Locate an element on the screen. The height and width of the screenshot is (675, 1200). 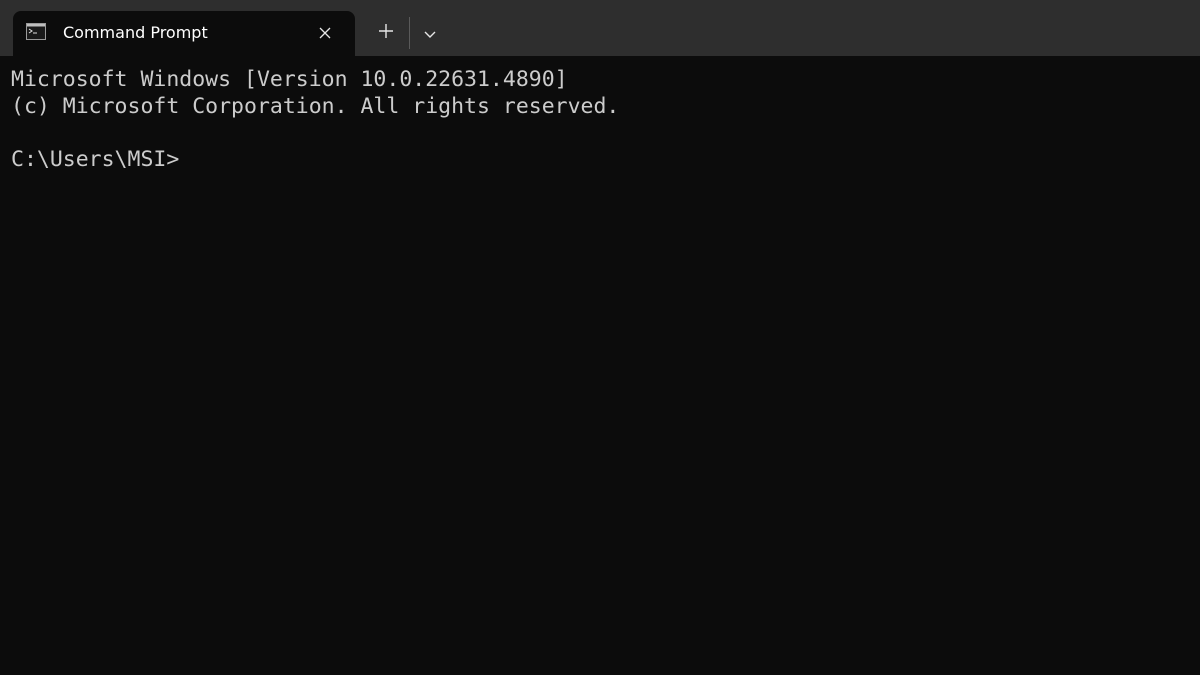
command-prompt-line: C:\Users\MSI> is located at coordinates (95, 159).